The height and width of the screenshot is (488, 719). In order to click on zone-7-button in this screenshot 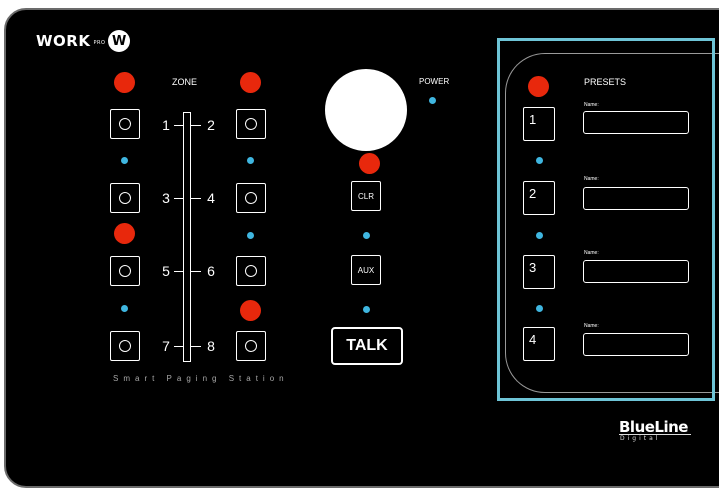, I will do `click(125, 346)`.